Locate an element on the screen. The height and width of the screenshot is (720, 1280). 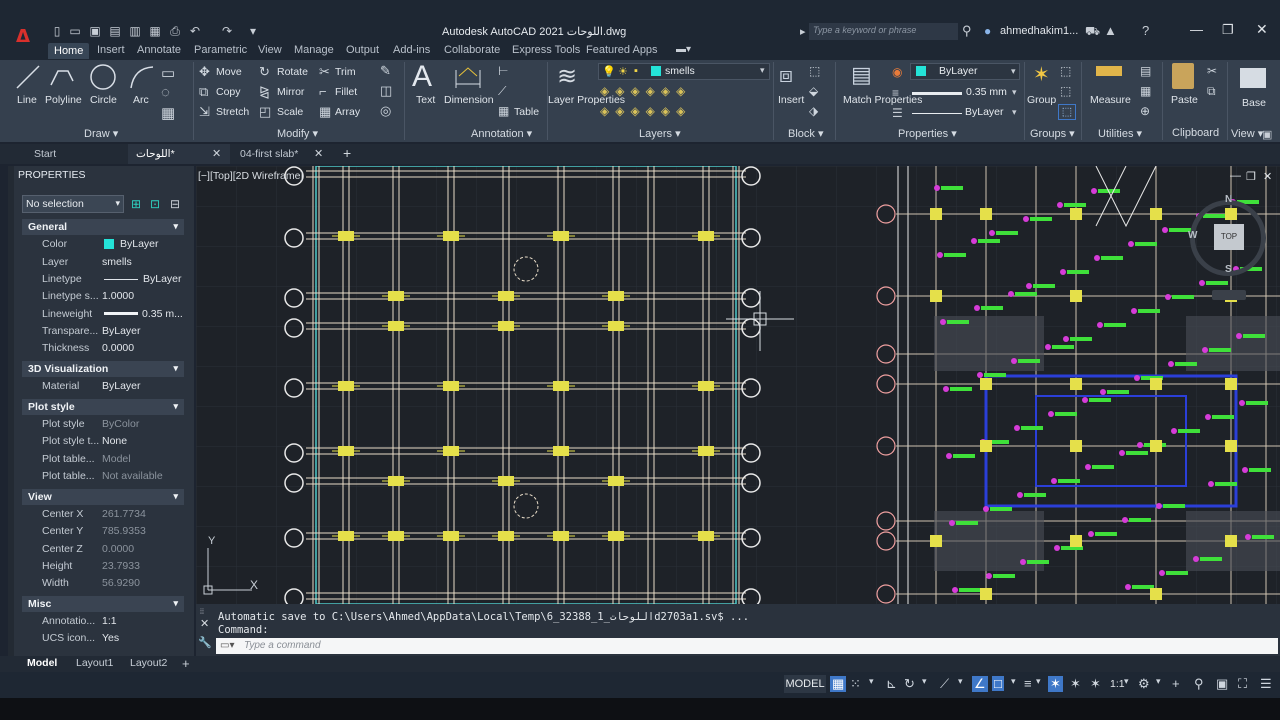
customization-icon: ☰ is located at coordinates (1266, 684).